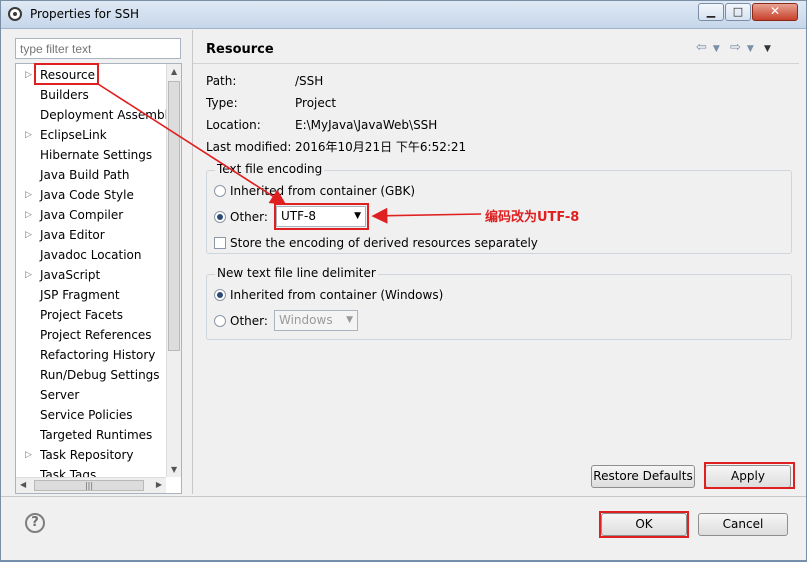 The image size is (807, 562). Describe the element at coordinates (192, 144) in the screenshot. I see `arrow-to-encoding` at that location.